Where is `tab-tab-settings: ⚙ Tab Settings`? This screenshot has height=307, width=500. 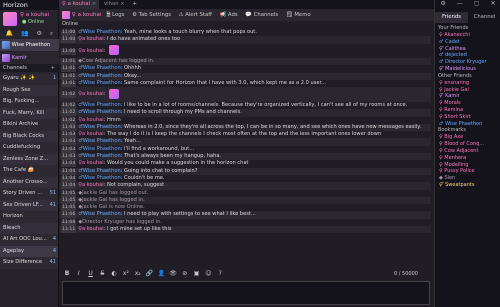
tab-tab-settings: ⚙ Tab Settings is located at coordinates (151, 15).